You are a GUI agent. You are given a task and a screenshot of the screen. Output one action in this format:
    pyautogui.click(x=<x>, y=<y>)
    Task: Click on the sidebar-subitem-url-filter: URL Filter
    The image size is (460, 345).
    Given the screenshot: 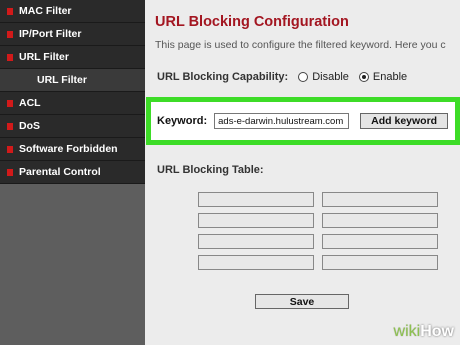 What is the action you would take?
    pyautogui.click(x=72, y=80)
    